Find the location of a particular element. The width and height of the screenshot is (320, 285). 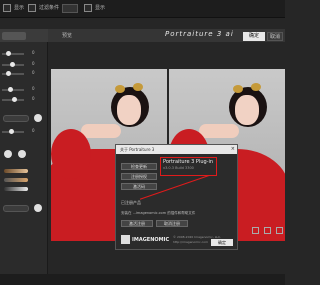

ok-button: 确定 is located at coordinates (254, 36).